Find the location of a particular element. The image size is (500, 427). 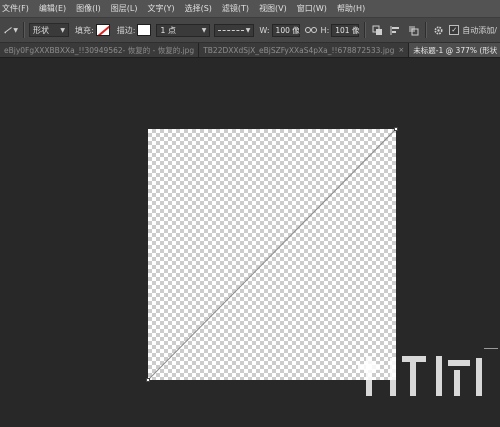

width-field: 100 像 is located at coordinates (285, 30).